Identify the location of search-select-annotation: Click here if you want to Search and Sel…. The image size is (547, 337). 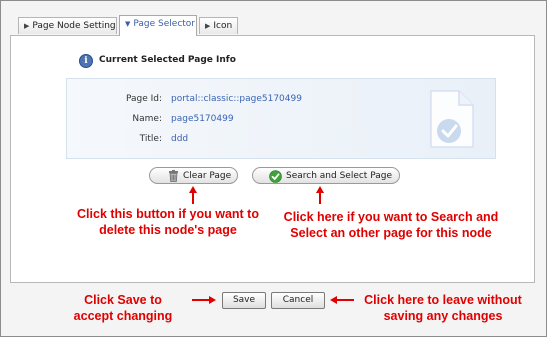
(391, 225).